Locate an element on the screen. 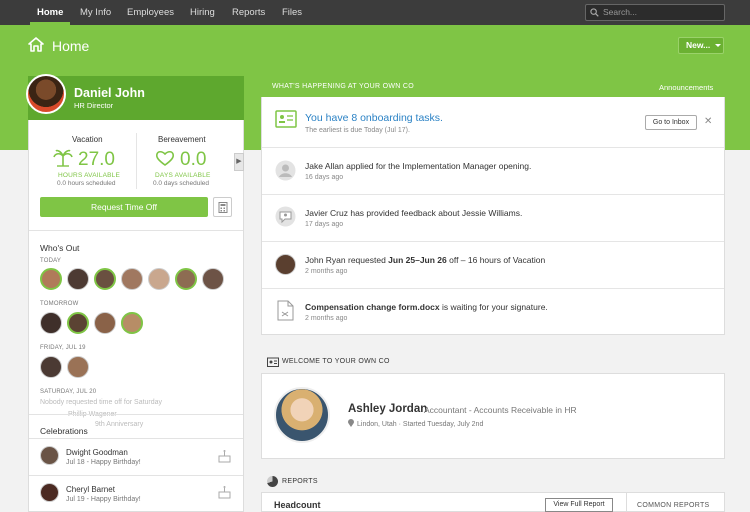 Image resolution: width=750 pixels, height=512 pixels. page-title: Home is located at coordinates (71, 46).